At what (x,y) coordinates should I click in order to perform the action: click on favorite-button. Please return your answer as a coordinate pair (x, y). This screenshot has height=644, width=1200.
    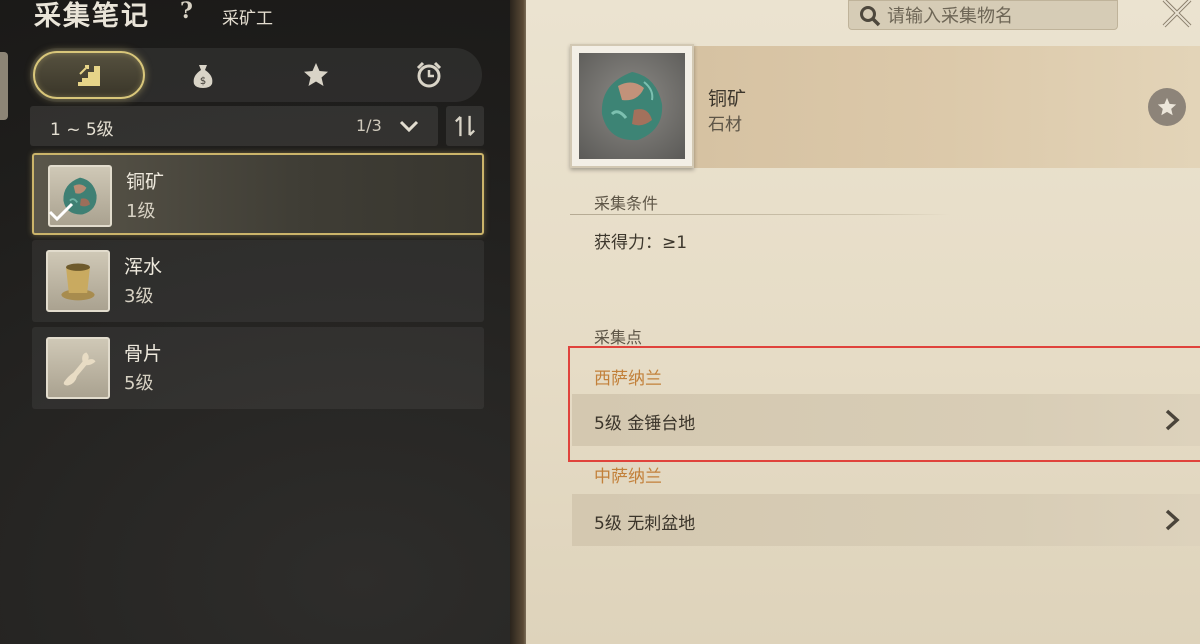
    Looking at the image, I should click on (1167, 107).